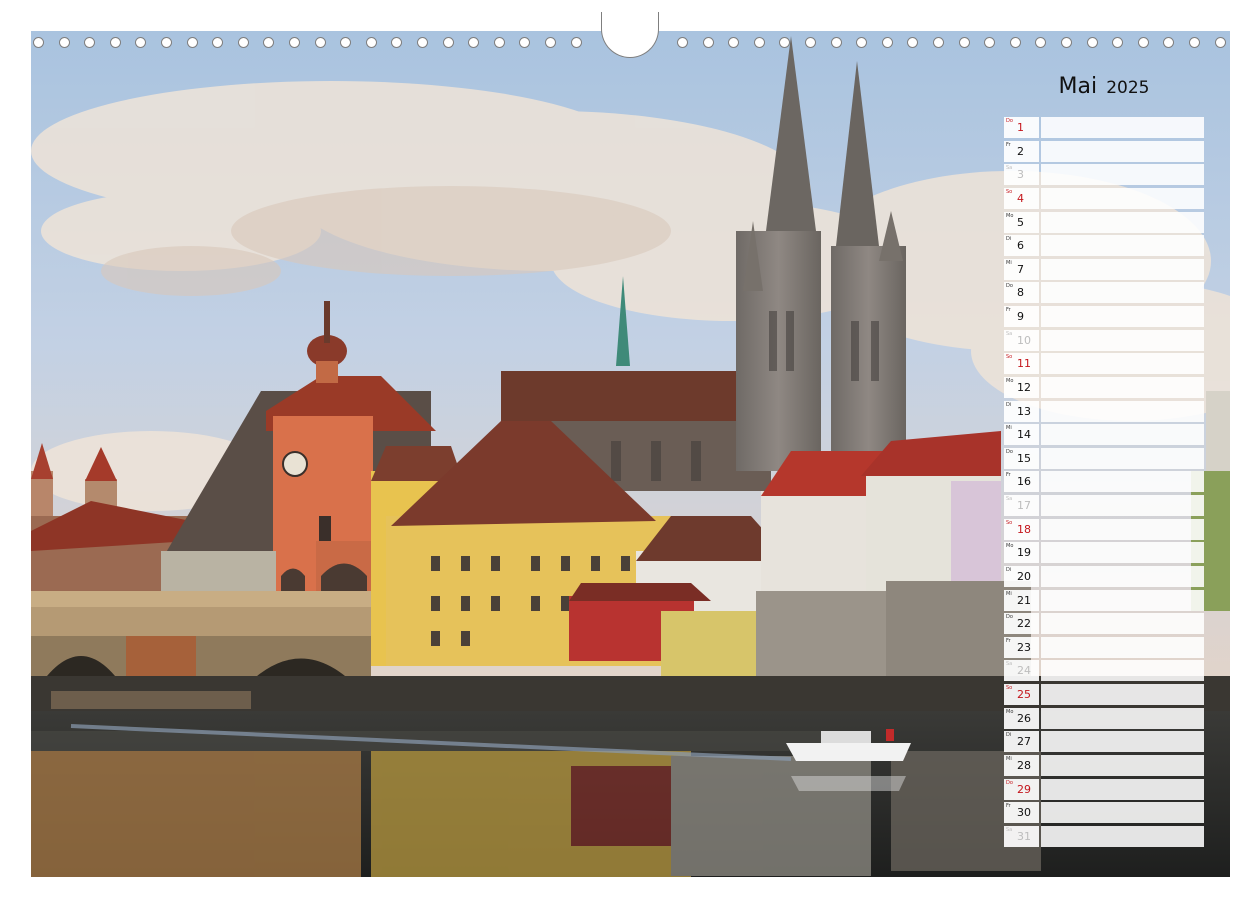 The image size is (1260, 908). What do you see at coordinates (1024, 765) in the screenshot?
I see `day-number: 28` at bounding box center [1024, 765].